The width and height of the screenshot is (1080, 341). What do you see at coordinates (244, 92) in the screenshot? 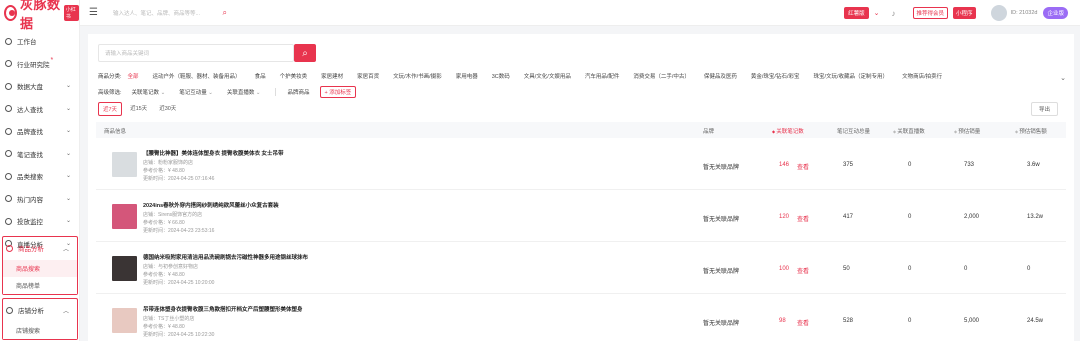
I see `filter-lives-select: 关联直播数` at bounding box center [244, 92].